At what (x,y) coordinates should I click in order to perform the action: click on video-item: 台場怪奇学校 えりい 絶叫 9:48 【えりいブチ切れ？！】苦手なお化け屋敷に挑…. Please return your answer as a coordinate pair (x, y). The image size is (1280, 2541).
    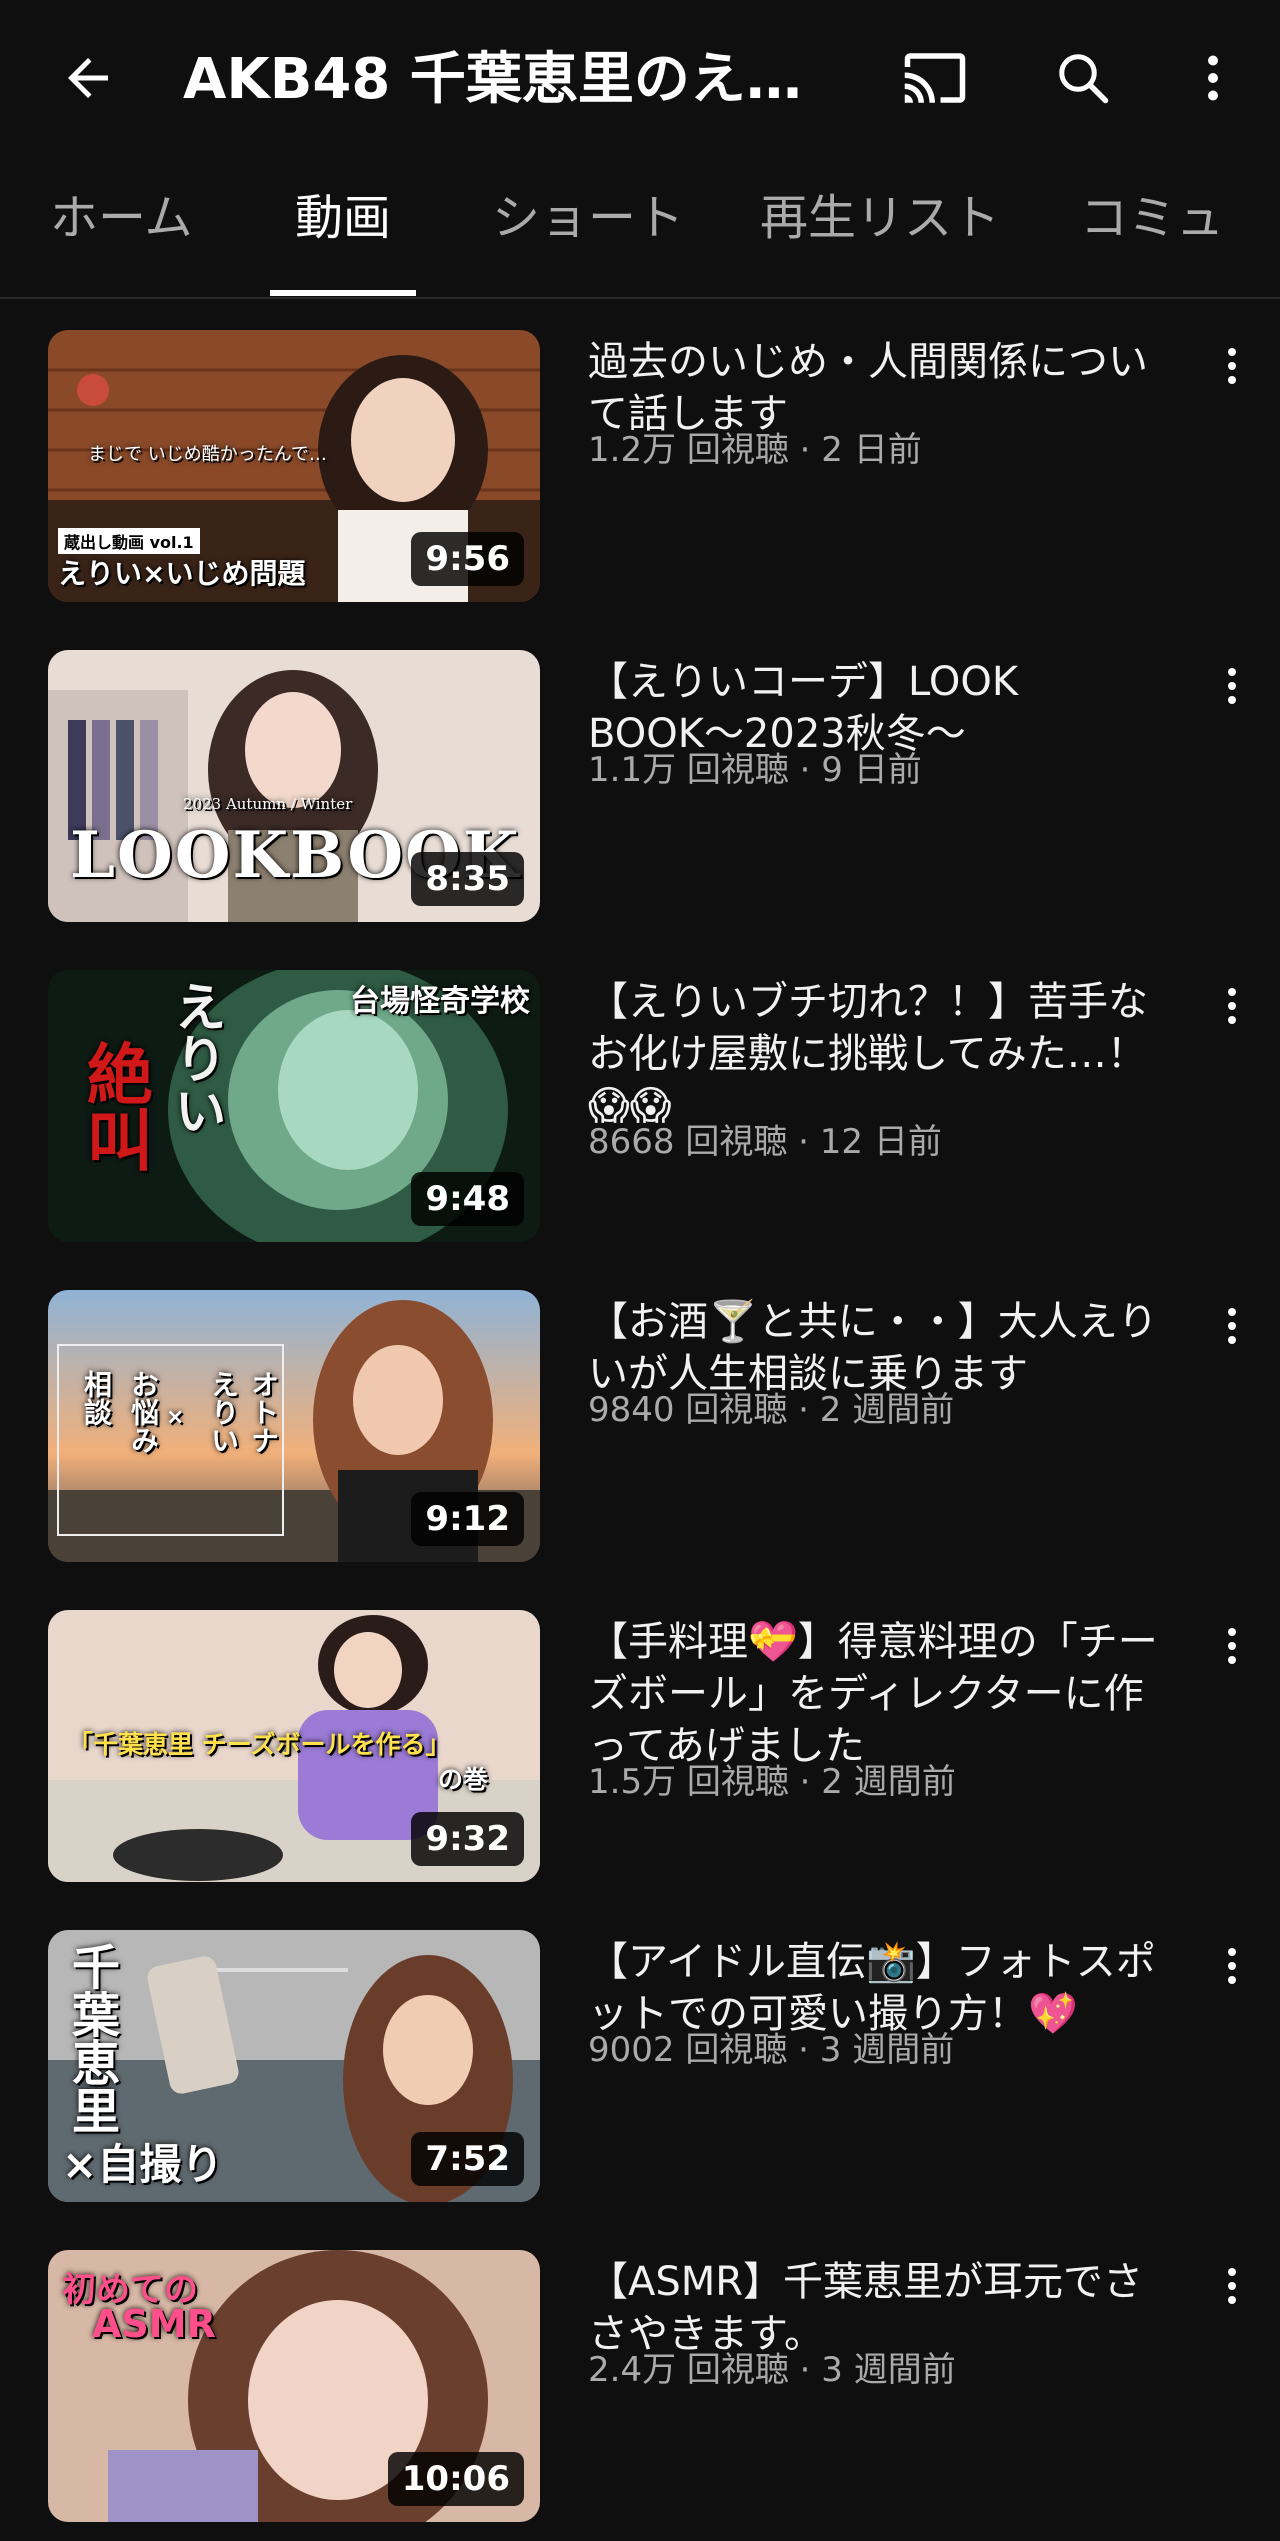
    Looking at the image, I should click on (640, 1115).